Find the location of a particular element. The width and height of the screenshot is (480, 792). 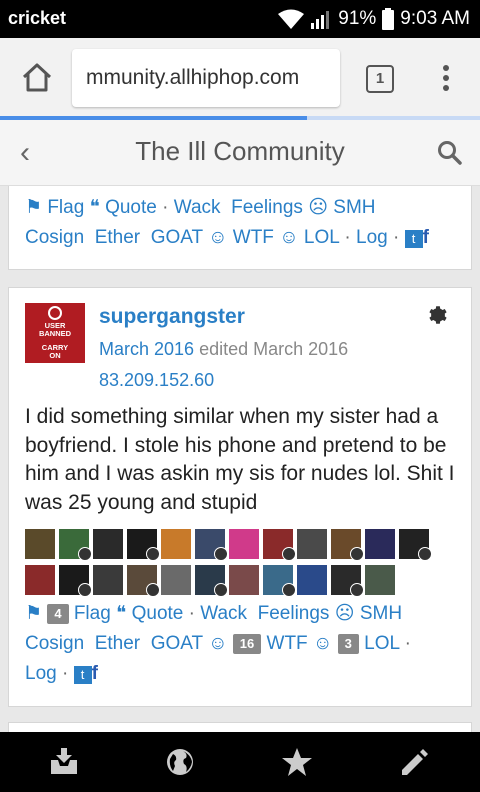

ban-icon is located at coordinates (55, 313).